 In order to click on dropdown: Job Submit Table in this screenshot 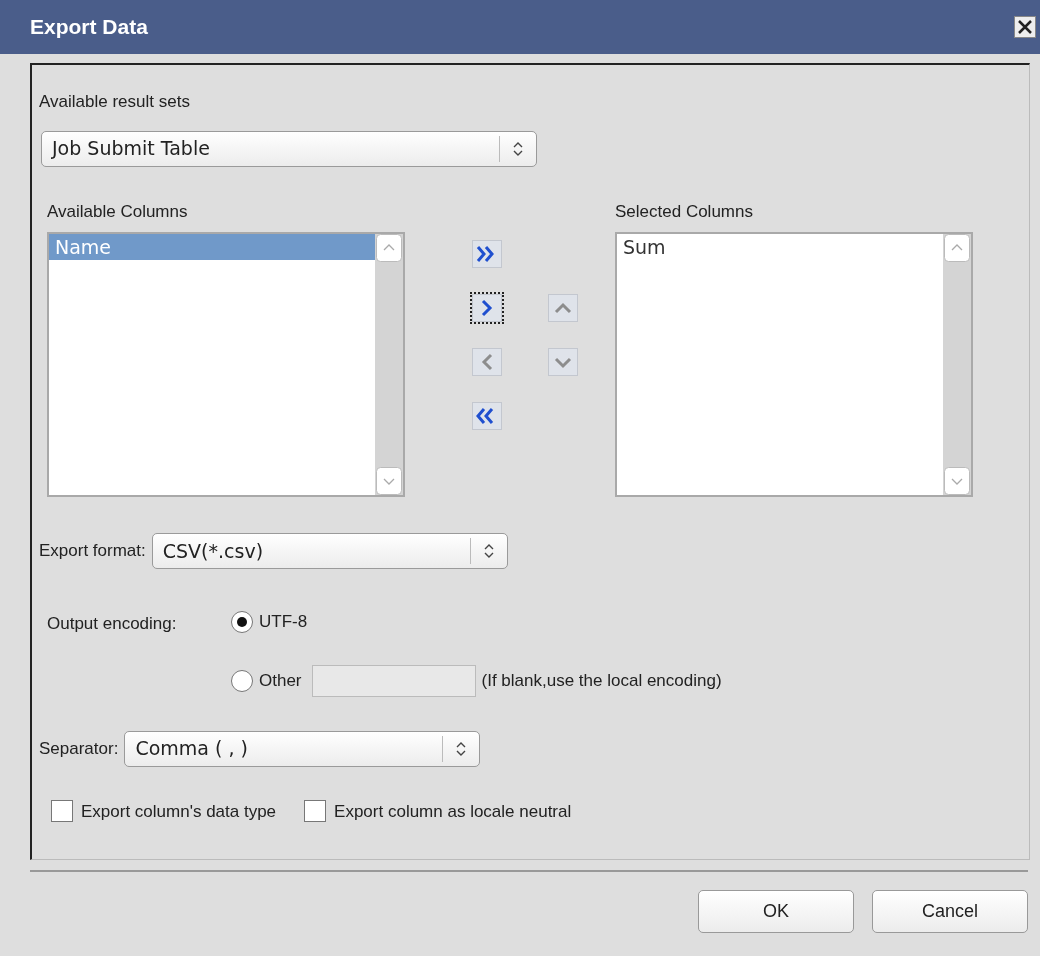, I will do `click(289, 148)`.